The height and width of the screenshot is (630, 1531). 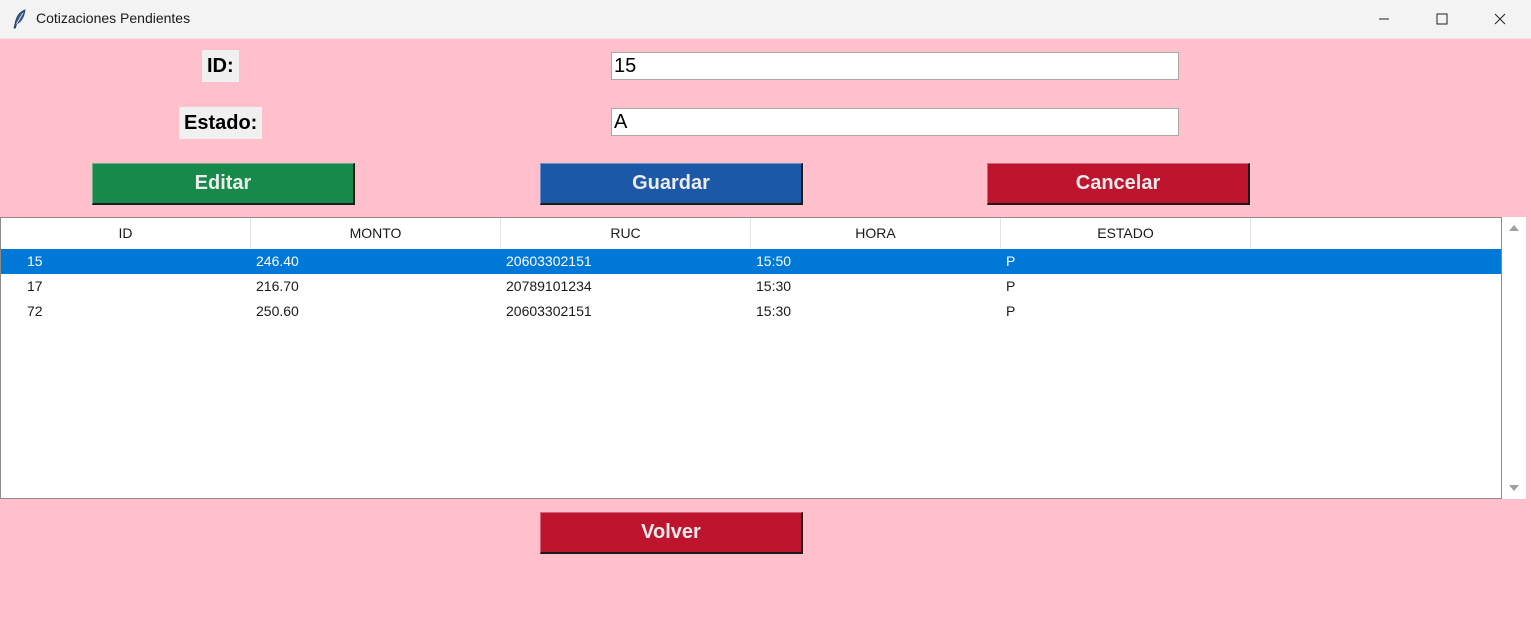 What do you see at coordinates (35, 311) in the screenshot?
I see `cell-id: 72` at bounding box center [35, 311].